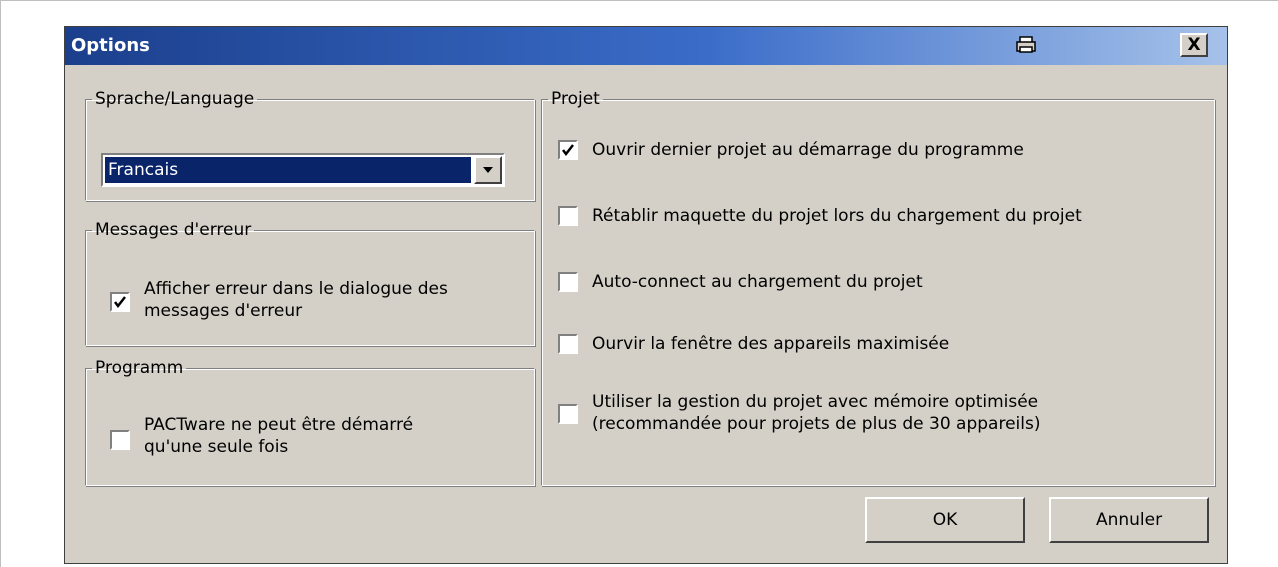  What do you see at coordinates (139, 368) in the screenshot?
I see `program-group-legend: Programm` at bounding box center [139, 368].